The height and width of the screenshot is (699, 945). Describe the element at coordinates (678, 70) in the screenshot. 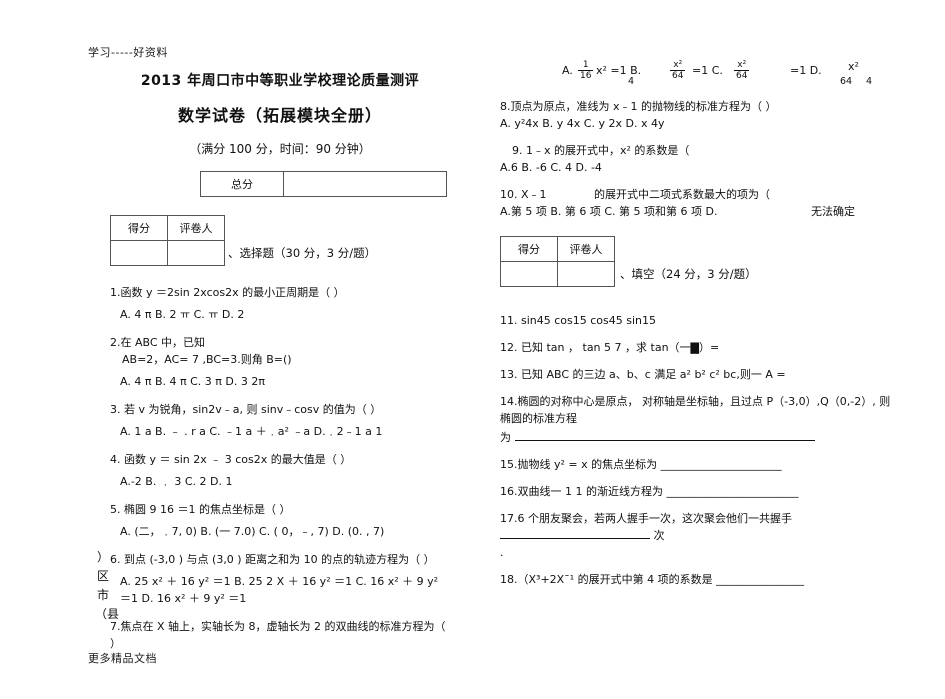

I see `opt-b-fraction: x² 64` at that location.